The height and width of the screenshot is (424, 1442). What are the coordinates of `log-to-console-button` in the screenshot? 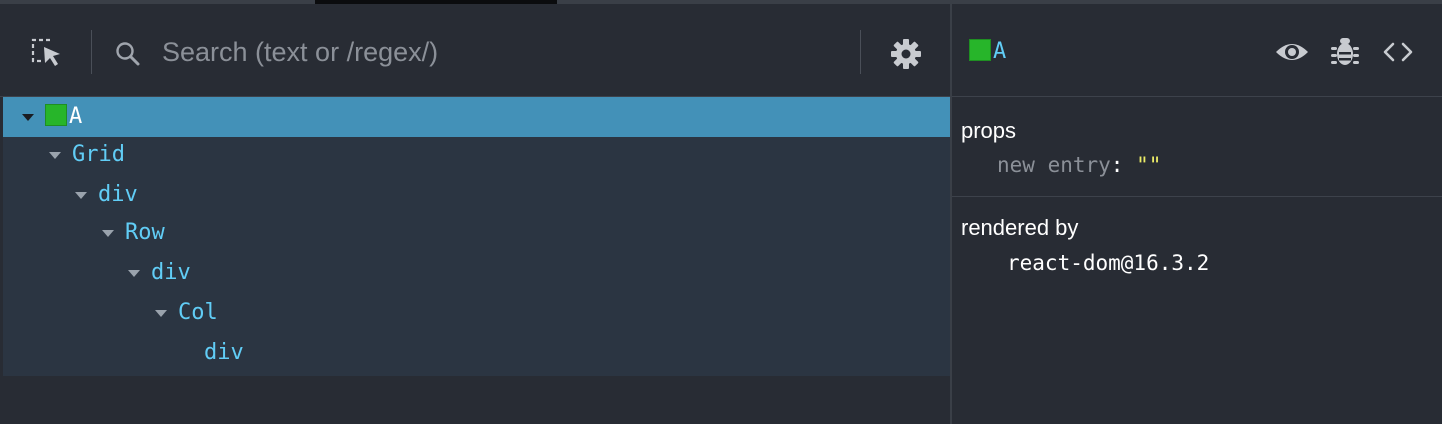 It's located at (1345, 52).